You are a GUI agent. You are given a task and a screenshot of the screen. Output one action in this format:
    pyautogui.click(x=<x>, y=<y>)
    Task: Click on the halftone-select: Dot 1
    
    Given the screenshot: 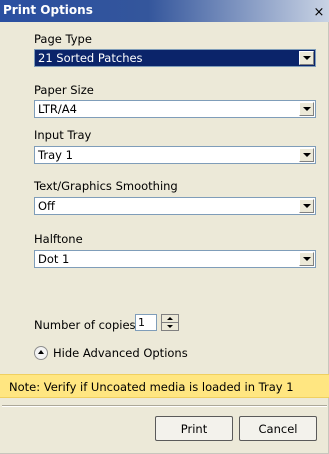 What is the action you would take?
    pyautogui.click(x=175, y=259)
    